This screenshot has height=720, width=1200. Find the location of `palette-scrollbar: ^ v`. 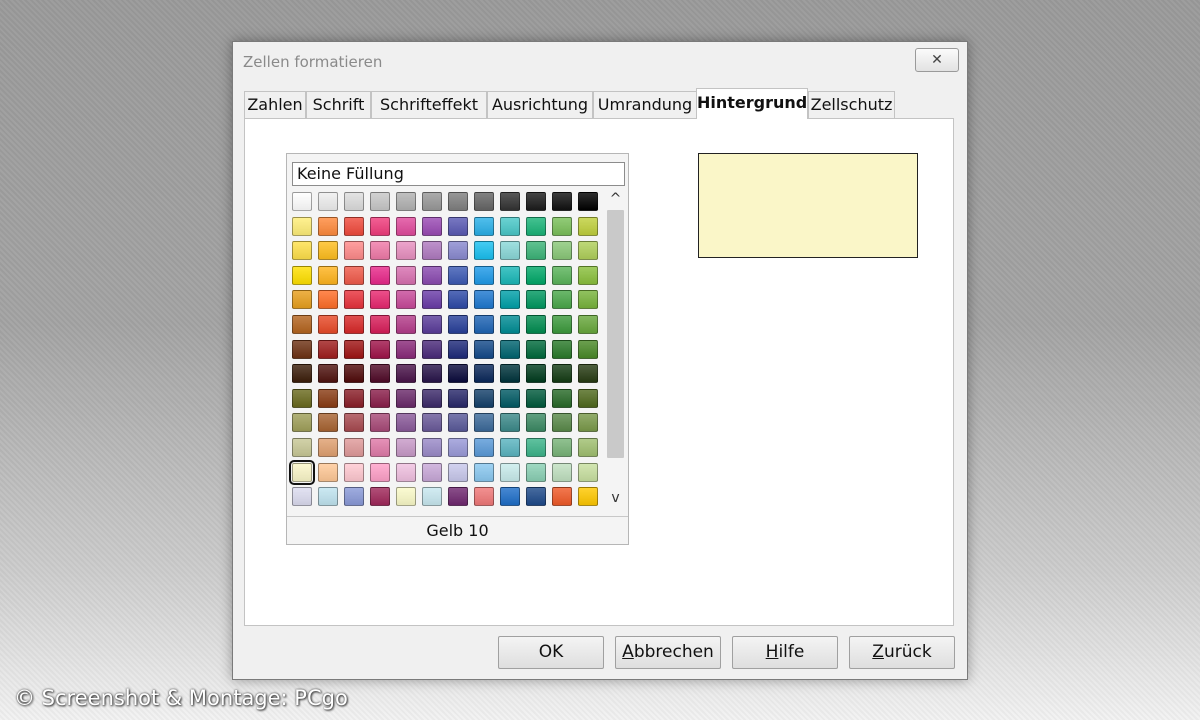

palette-scrollbar: ^ v is located at coordinates (615, 348).